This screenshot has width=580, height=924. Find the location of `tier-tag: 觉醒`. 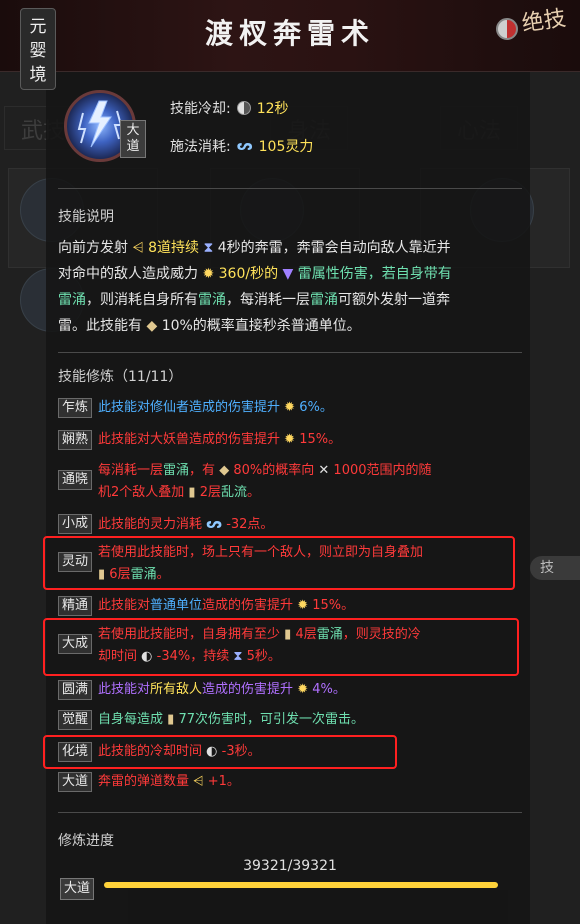

tier-tag: 觉醒 is located at coordinates (75, 720).